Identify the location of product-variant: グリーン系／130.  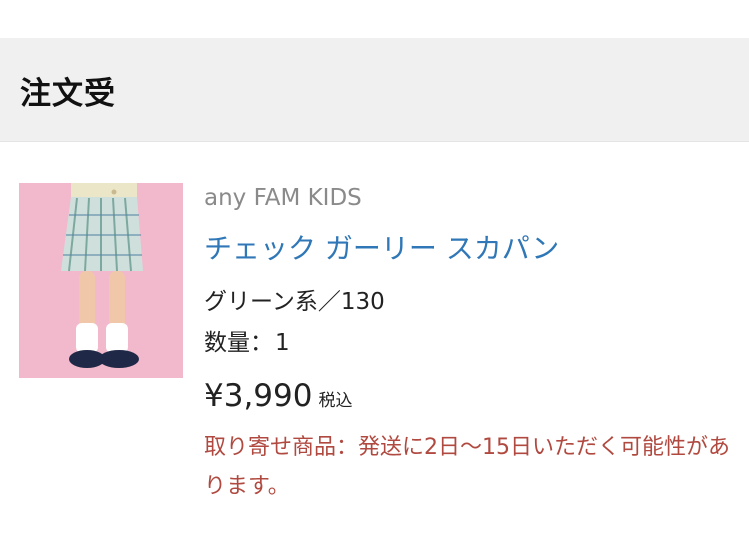
(294, 302).